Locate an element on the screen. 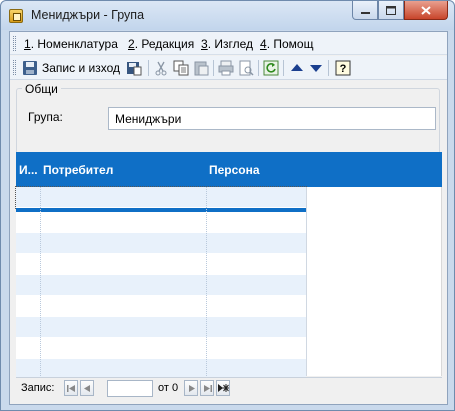 The image size is (455, 411). record-navigator: Запис: от 0 is located at coordinates (229, 388).